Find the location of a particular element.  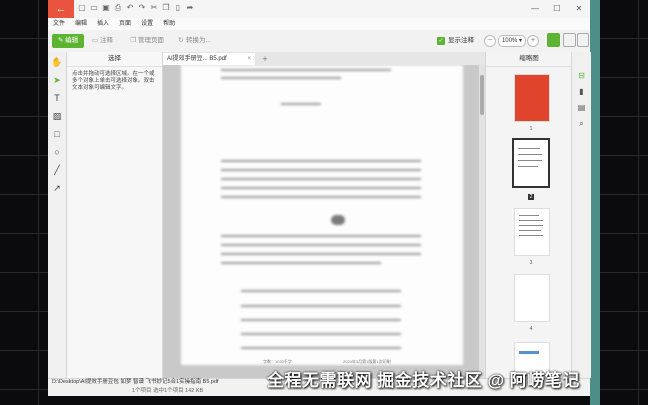

save-icon: ▣ is located at coordinates (106, 8).